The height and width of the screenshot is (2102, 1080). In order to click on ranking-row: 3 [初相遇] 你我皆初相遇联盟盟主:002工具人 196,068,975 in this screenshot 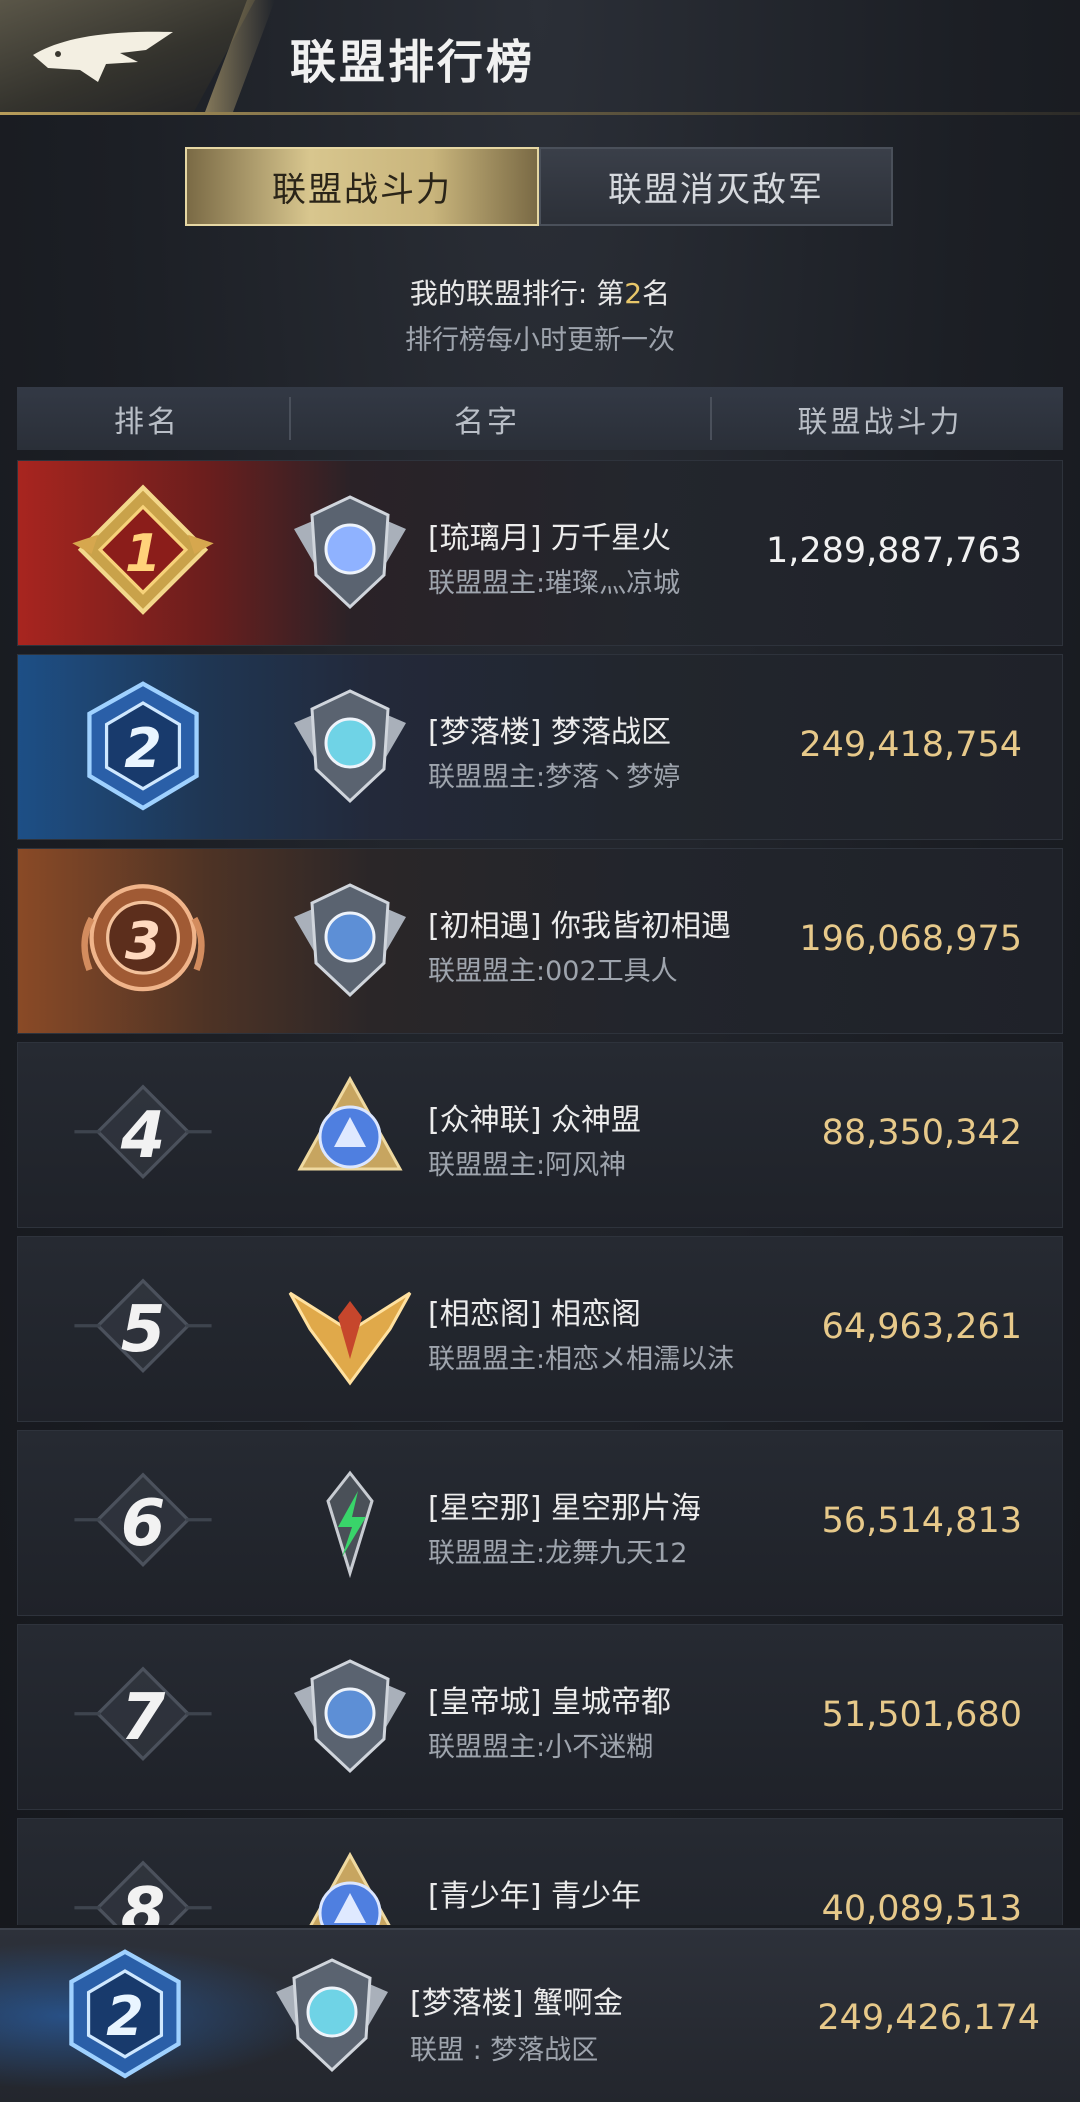, I will do `click(540, 941)`.